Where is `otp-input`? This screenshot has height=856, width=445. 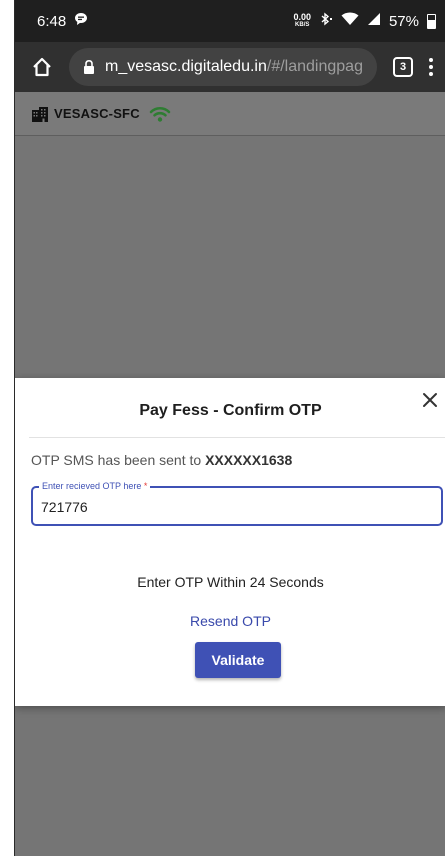 otp-input is located at coordinates (231, 507).